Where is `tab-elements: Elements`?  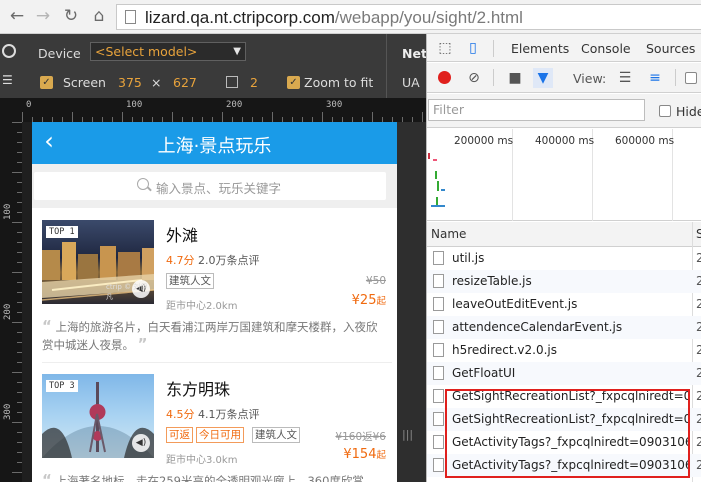
tab-elements: Elements is located at coordinates (540, 48).